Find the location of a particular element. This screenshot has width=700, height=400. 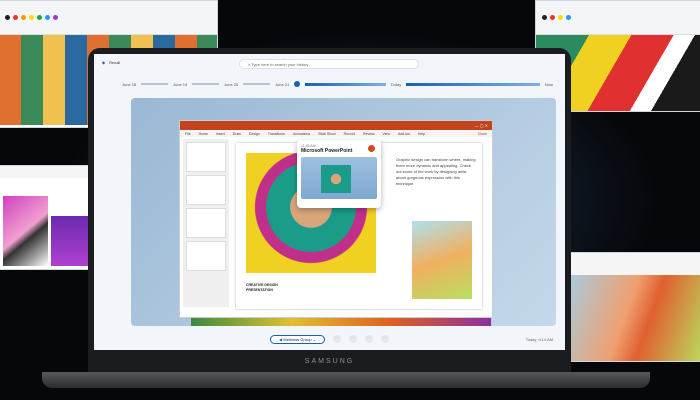

menu-item: Design is located at coordinates (254, 134).